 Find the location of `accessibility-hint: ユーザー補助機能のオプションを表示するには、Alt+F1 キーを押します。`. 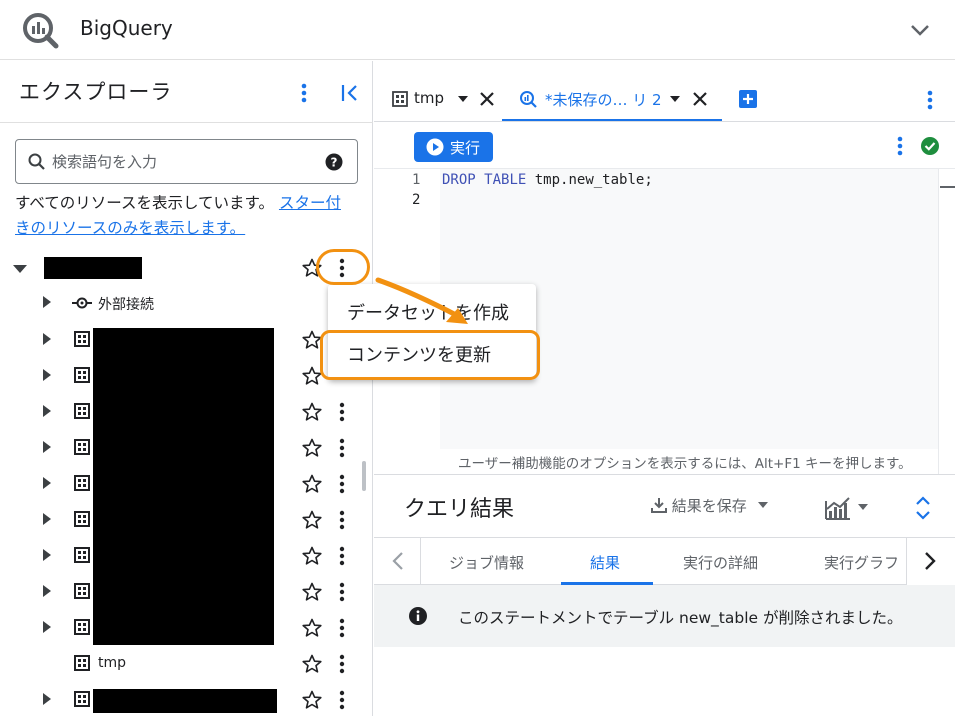

accessibility-hint: ユーザー補助機能のオプションを表示するには、Alt+F1 キーを押します。 is located at coordinates (685, 464).